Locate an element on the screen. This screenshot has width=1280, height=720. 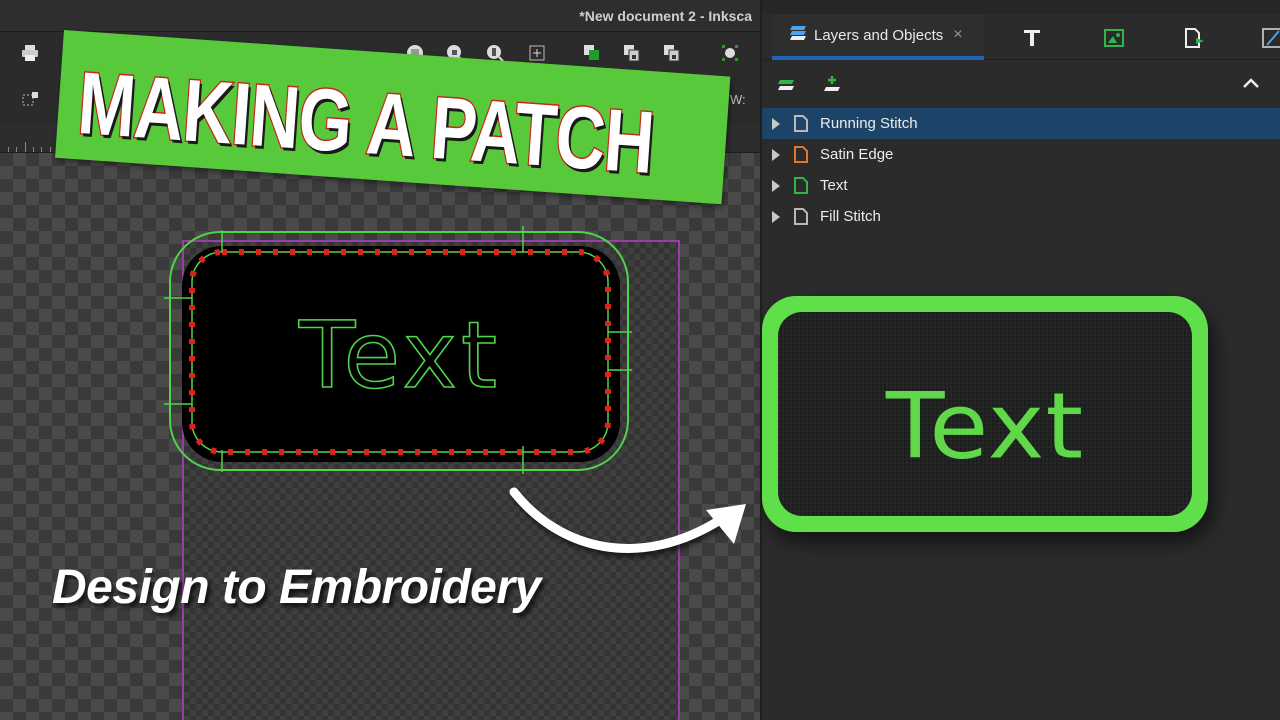
image-export-icon is located at coordinates (1114, 38).